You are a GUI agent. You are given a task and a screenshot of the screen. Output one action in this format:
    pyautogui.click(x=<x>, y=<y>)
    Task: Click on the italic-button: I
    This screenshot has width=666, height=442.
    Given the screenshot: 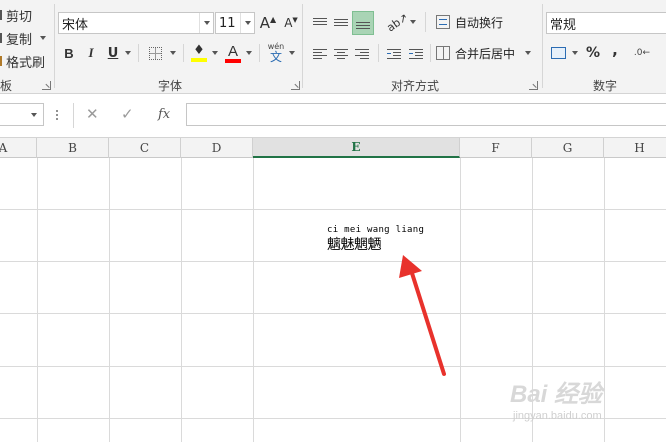 What is the action you would take?
    pyautogui.click(x=91, y=53)
    